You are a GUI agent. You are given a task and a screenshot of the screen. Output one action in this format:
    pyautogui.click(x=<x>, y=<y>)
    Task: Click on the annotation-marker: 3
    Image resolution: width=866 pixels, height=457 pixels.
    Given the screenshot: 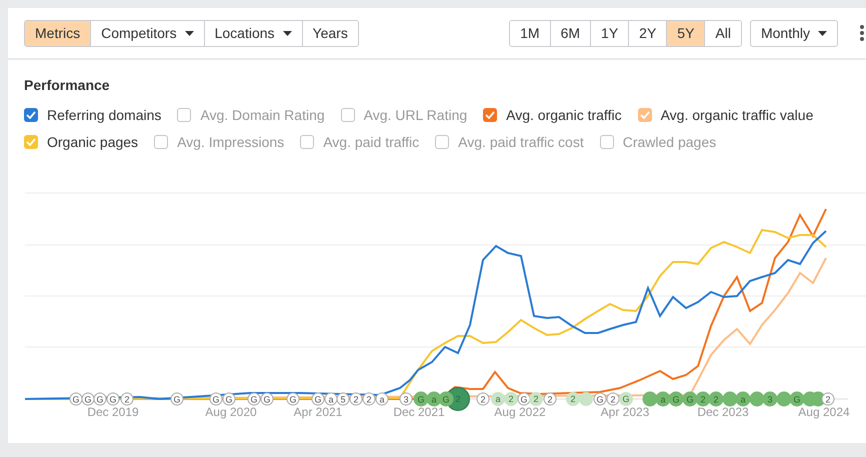 What is the action you would take?
    pyautogui.click(x=406, y=399)
    